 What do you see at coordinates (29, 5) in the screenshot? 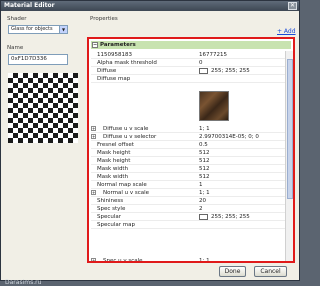
I see `window-title: Material Editor` at bounding box center [29, 5].